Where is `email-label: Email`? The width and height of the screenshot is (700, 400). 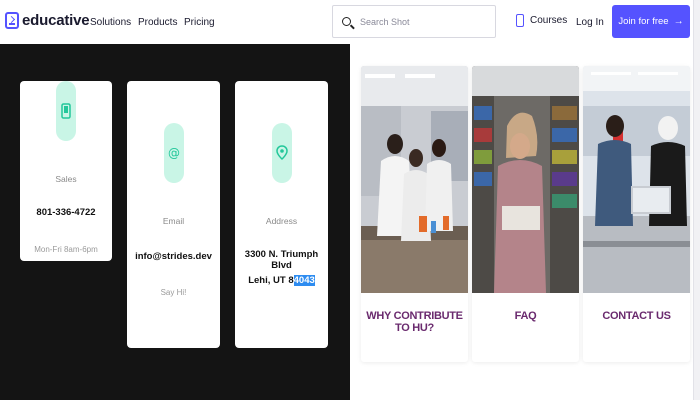
email-label: Email is located at coordinates (173, 221).